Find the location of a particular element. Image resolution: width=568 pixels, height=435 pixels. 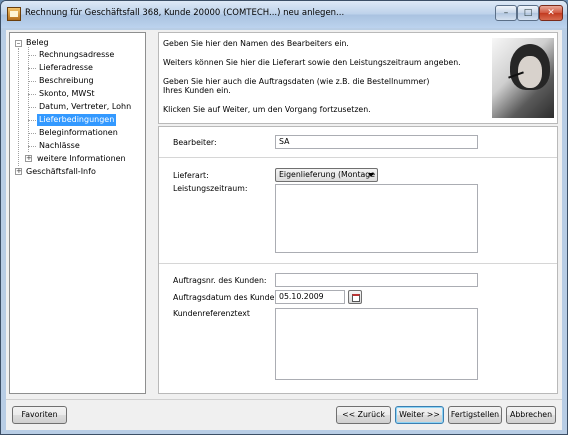

cancel-button: Abbrechen is located at coordinates (531, 415).